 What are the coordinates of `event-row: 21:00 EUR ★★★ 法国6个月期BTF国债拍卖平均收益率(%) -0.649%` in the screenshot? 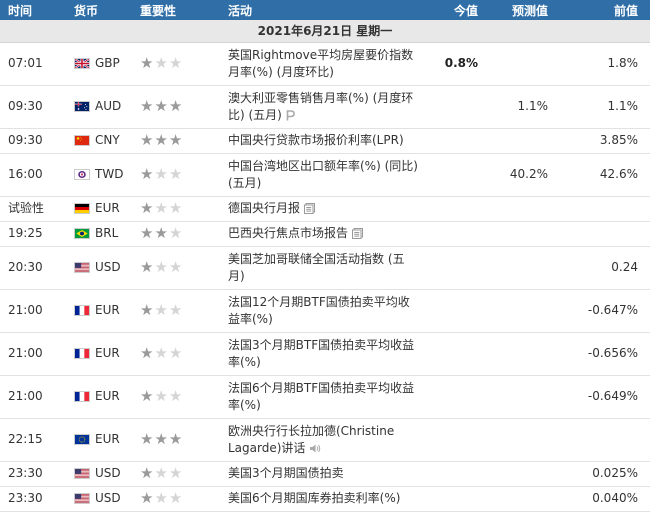 It's located at (325, 397).